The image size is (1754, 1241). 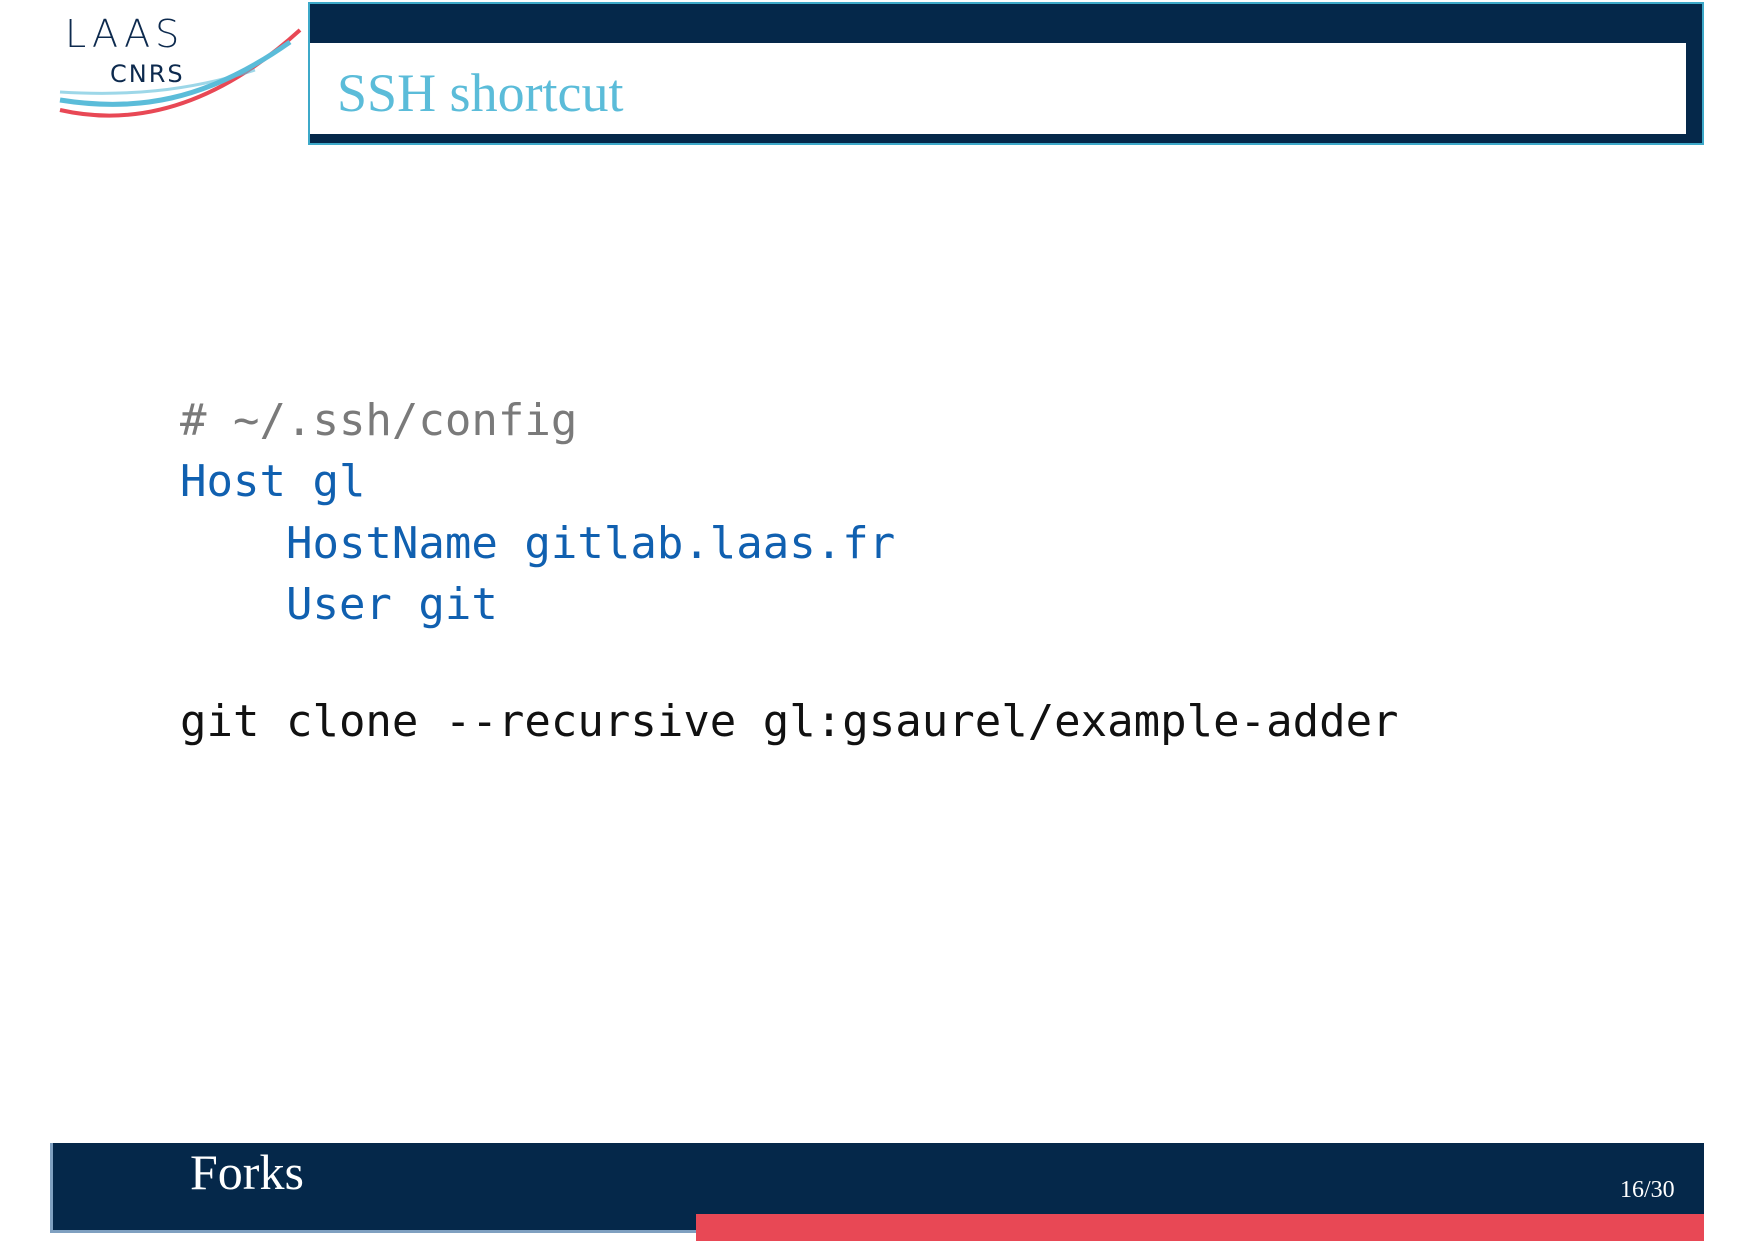 I want to click on footer-accent-line, so click(x=375, y=1231).